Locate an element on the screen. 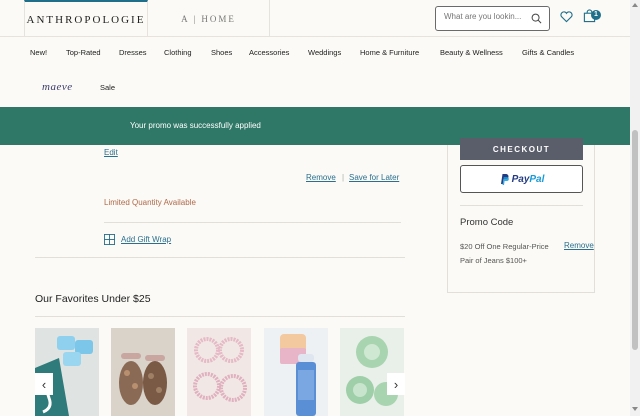 Image resolution: width=640 pixels, height=416 pixels. checkout-button: CHECKOUT is located at coordinates (521, 149).